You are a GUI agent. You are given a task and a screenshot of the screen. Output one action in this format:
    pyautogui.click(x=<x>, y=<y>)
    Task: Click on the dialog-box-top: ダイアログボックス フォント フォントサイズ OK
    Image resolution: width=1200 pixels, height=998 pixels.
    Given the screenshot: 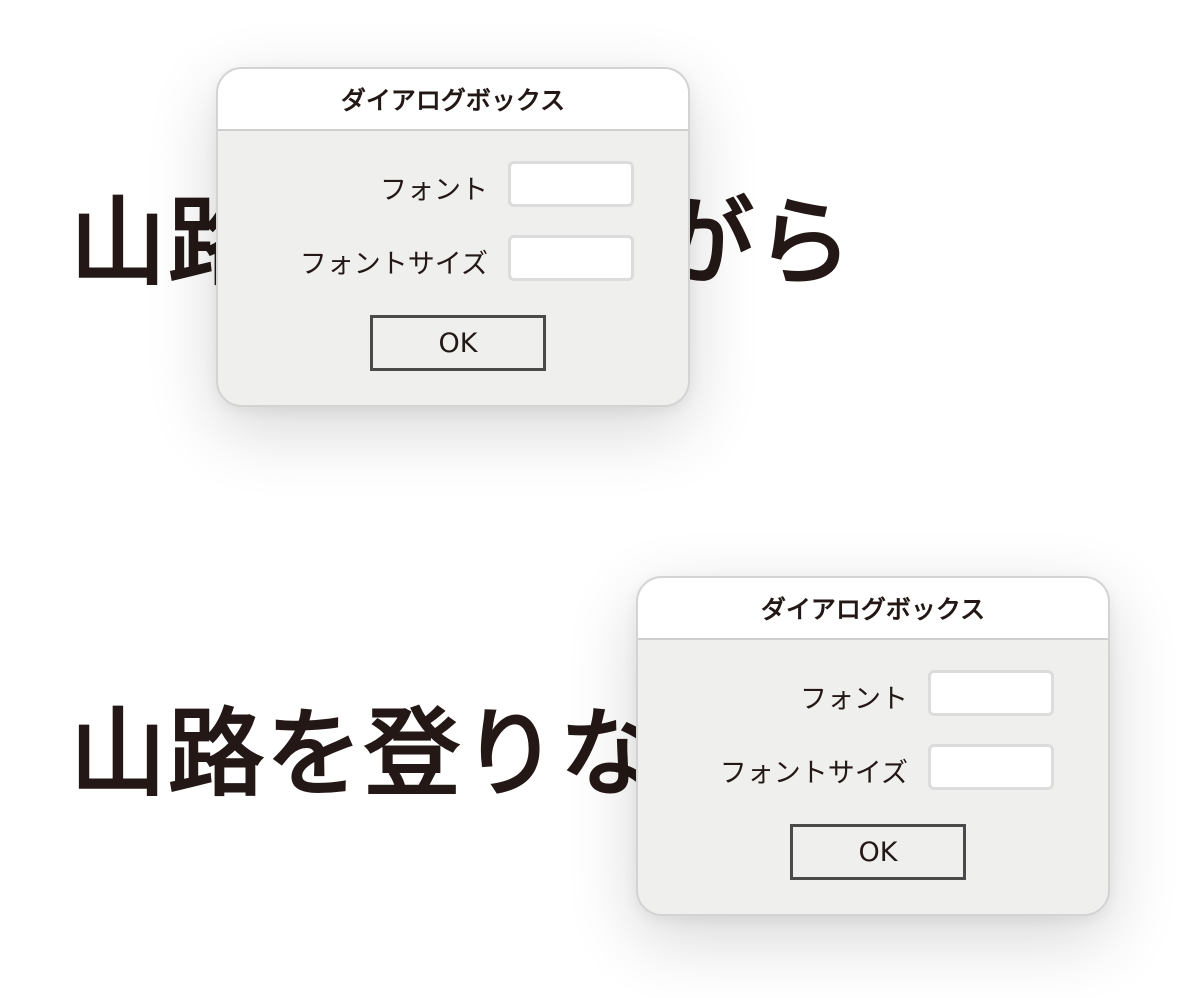 What is the action you would take?
    pyautogui.click(x=453, y=237)
    